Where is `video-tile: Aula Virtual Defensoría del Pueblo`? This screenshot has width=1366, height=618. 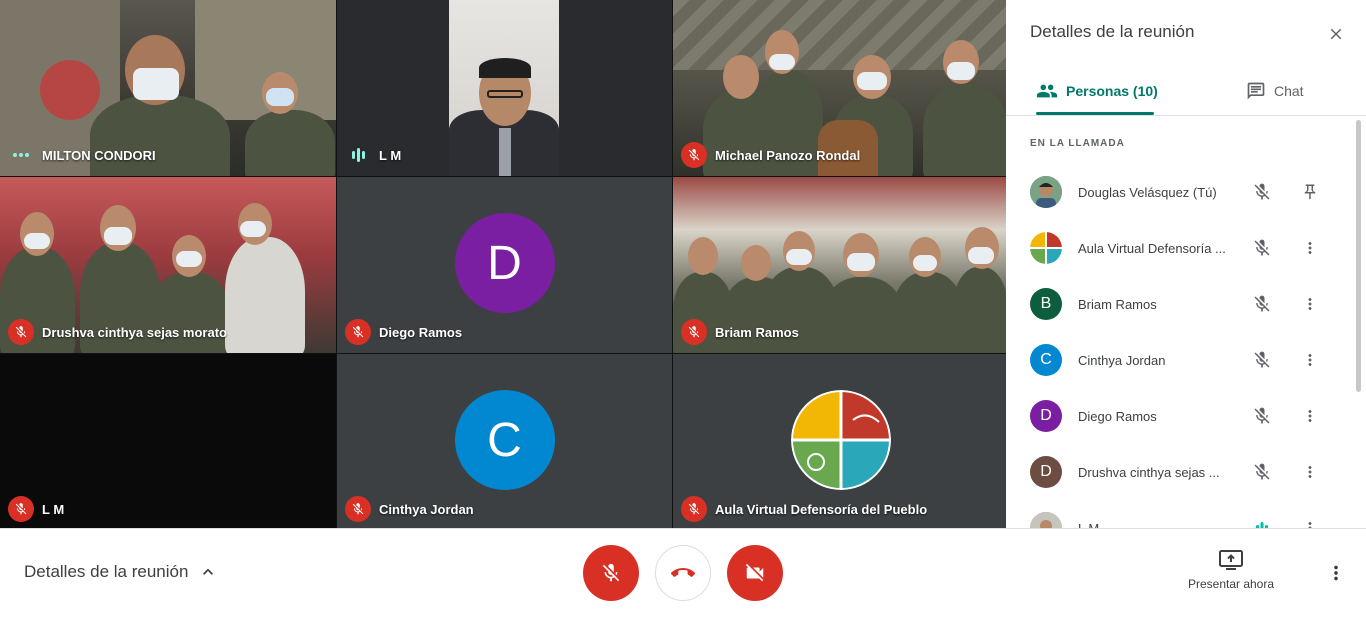 video-tile: Aula Virtual Defensoría del Pueblo is located at coordinates (840, 442).